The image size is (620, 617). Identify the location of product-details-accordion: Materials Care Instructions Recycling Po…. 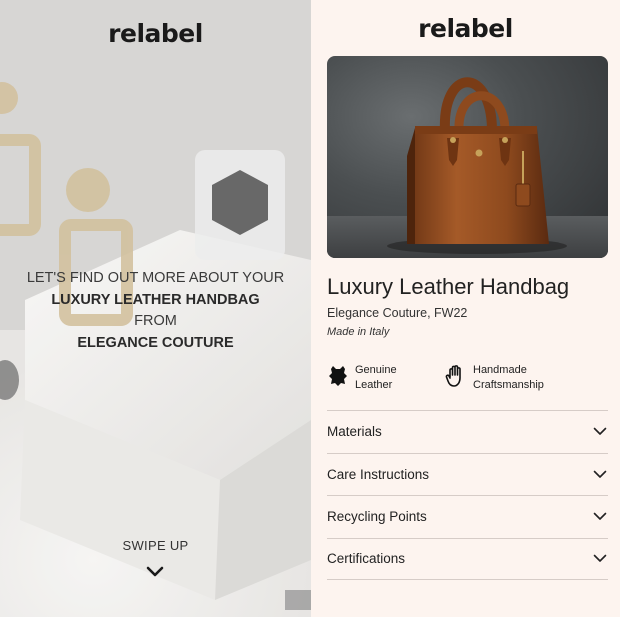
(467, 495).